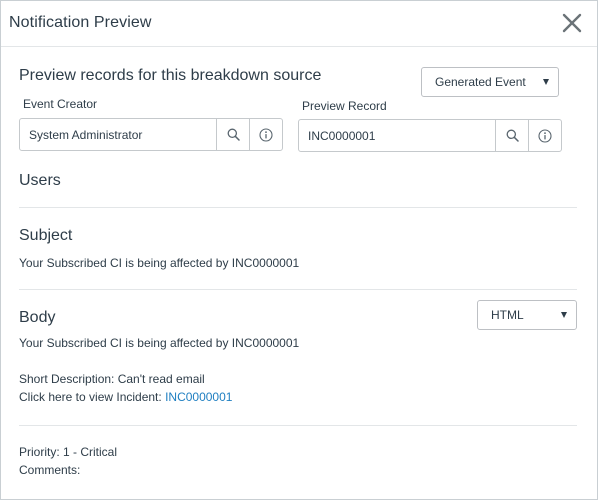 Image resolution: width=598 pixels, height=500 pixels. Describe the element at coordinates (37, 317) in the screenshot. I see `body-heading: Body` at that location.